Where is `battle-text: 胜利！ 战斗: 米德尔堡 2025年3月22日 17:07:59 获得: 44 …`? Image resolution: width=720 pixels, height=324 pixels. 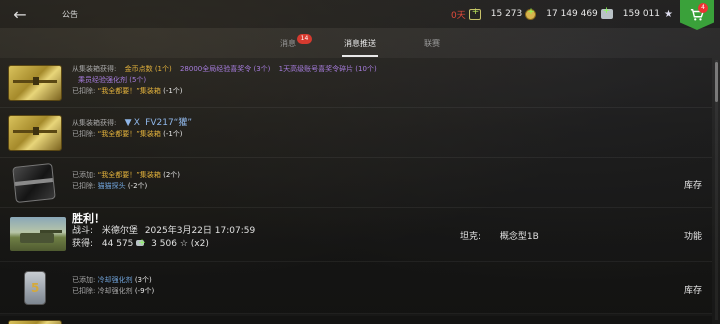 battle-text: 胜利！ 战斗: 米德尔堡 2025年3月22日 17:07:59 获得: 44 … is located at coordinates (163, 231).